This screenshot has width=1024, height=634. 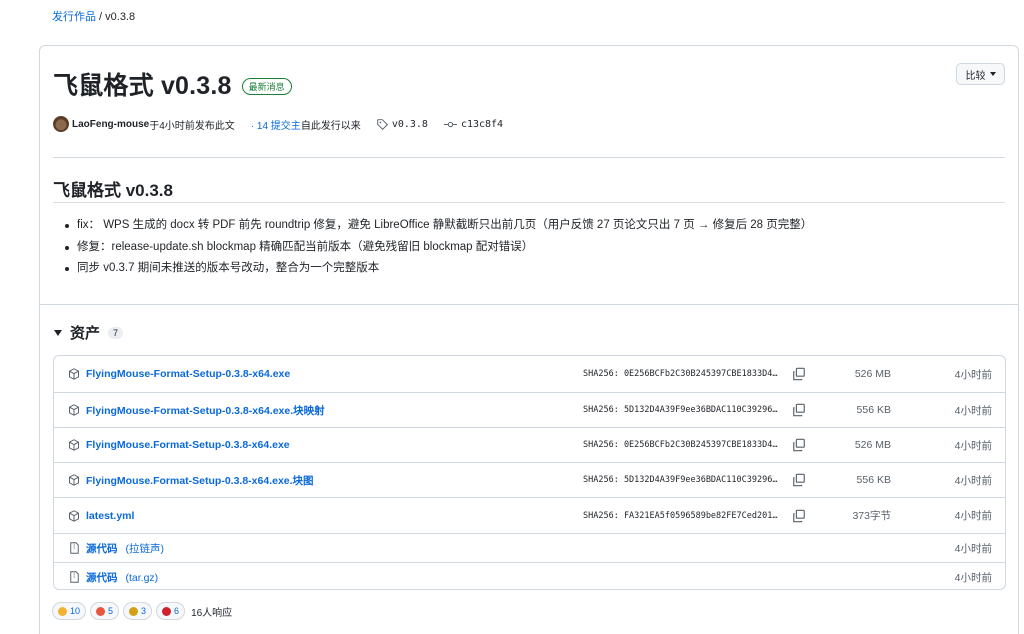 I want to click on reaction-heart: 6, so click(x=171, y=611).